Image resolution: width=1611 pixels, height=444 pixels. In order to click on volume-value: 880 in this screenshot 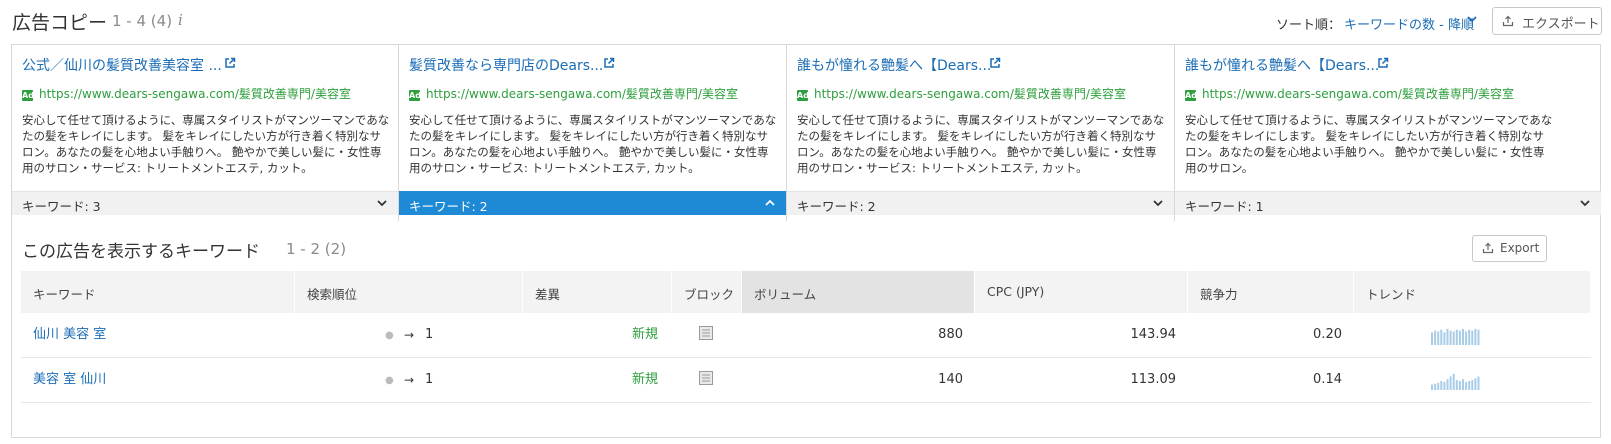, I will do `click(950, 334)`.